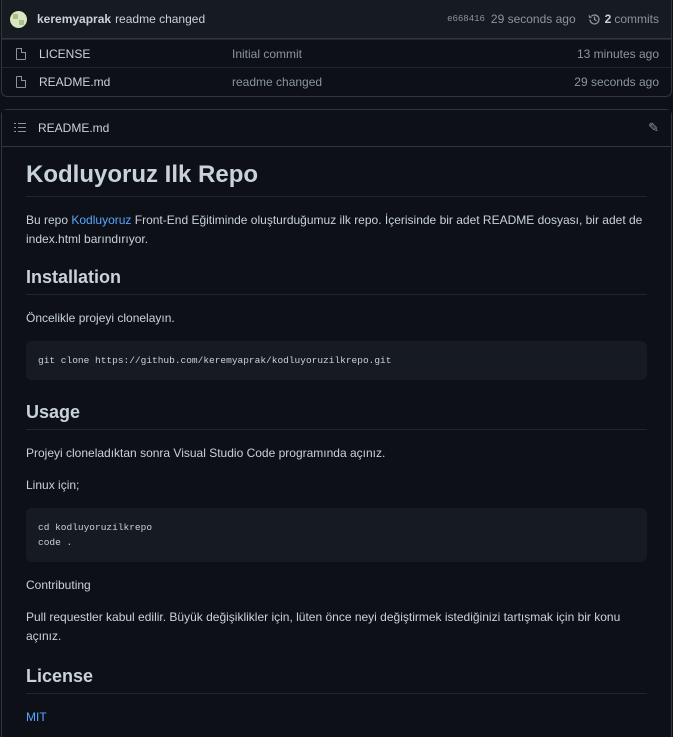 This screenshot has height=737, width=673. Describe the element at coordinates (533, 19) in the screenshot. I see `commit-time: 29 seconds ago` at that location.